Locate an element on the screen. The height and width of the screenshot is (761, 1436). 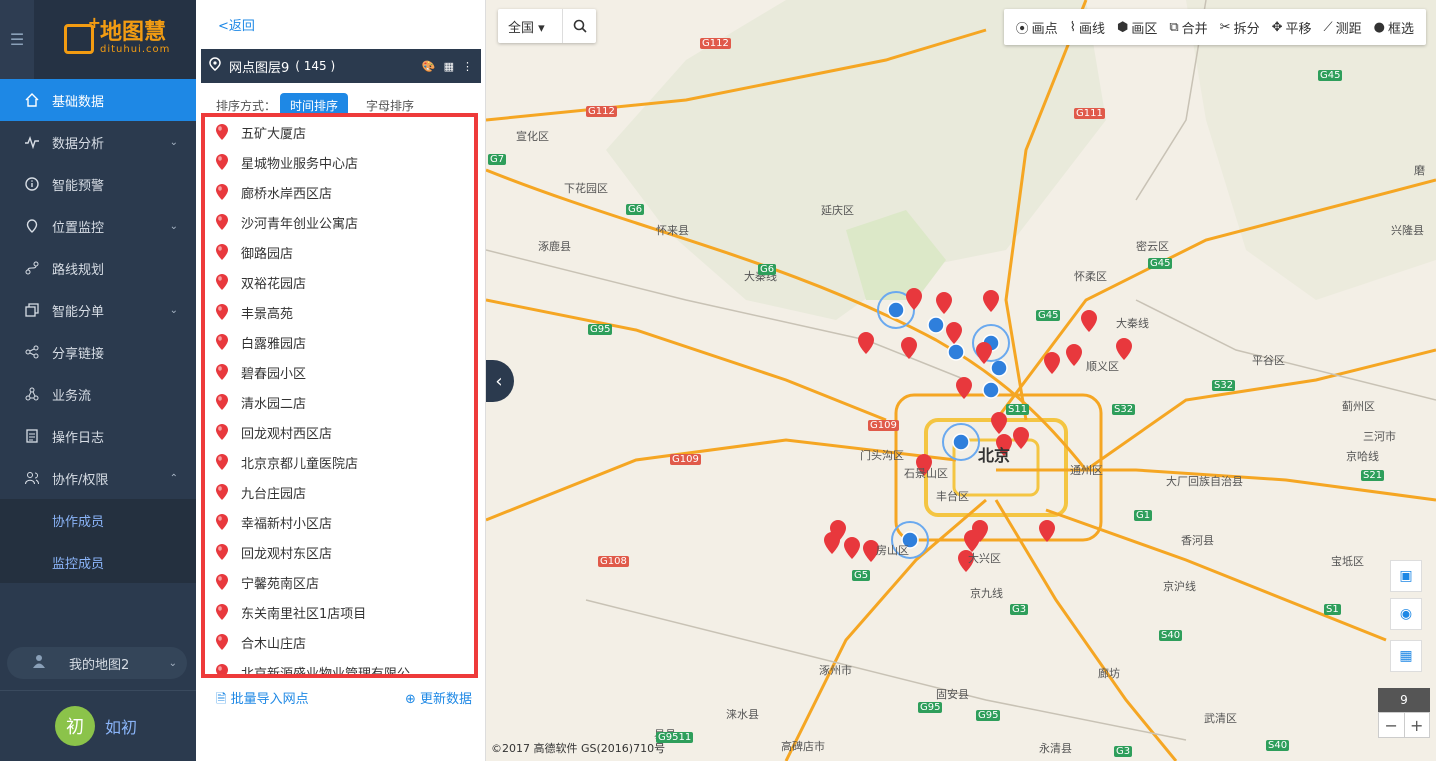
tool-label: 框选 is located at coordinates (1400, 29).